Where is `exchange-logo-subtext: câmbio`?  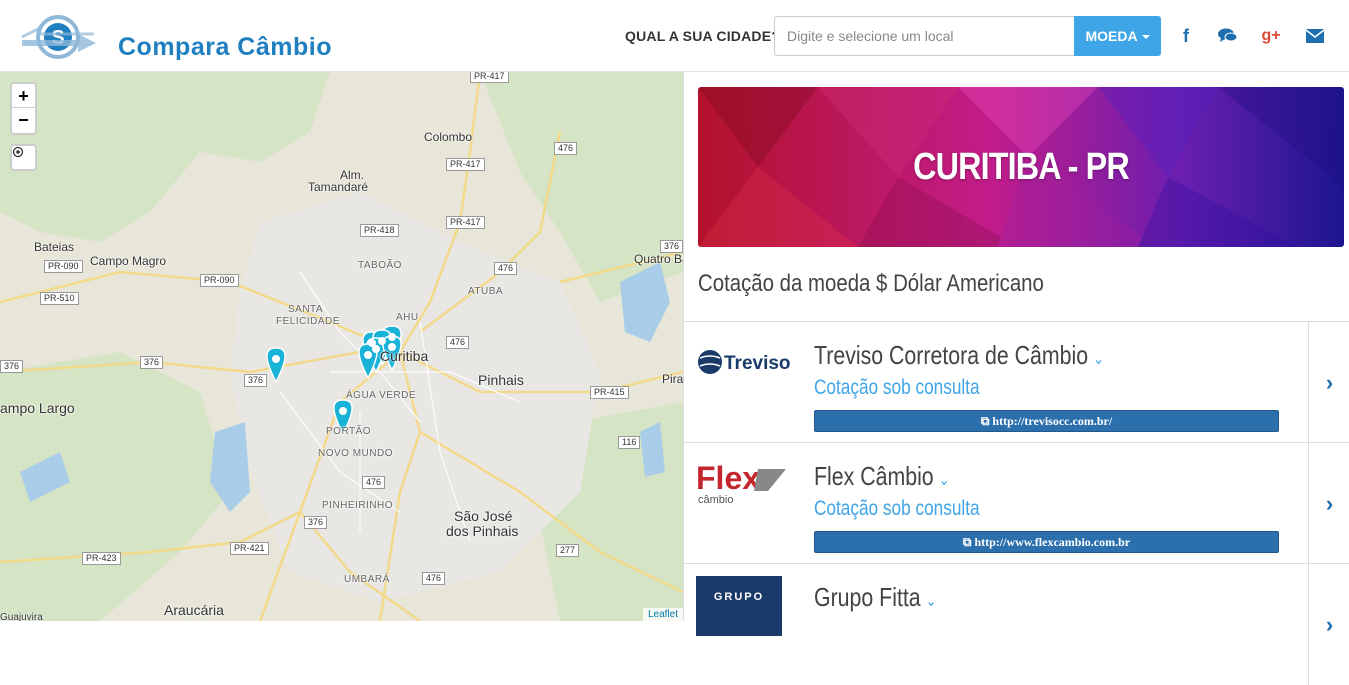 exchange-logo-subtext: câmbio is located at coordinates (715, 500).